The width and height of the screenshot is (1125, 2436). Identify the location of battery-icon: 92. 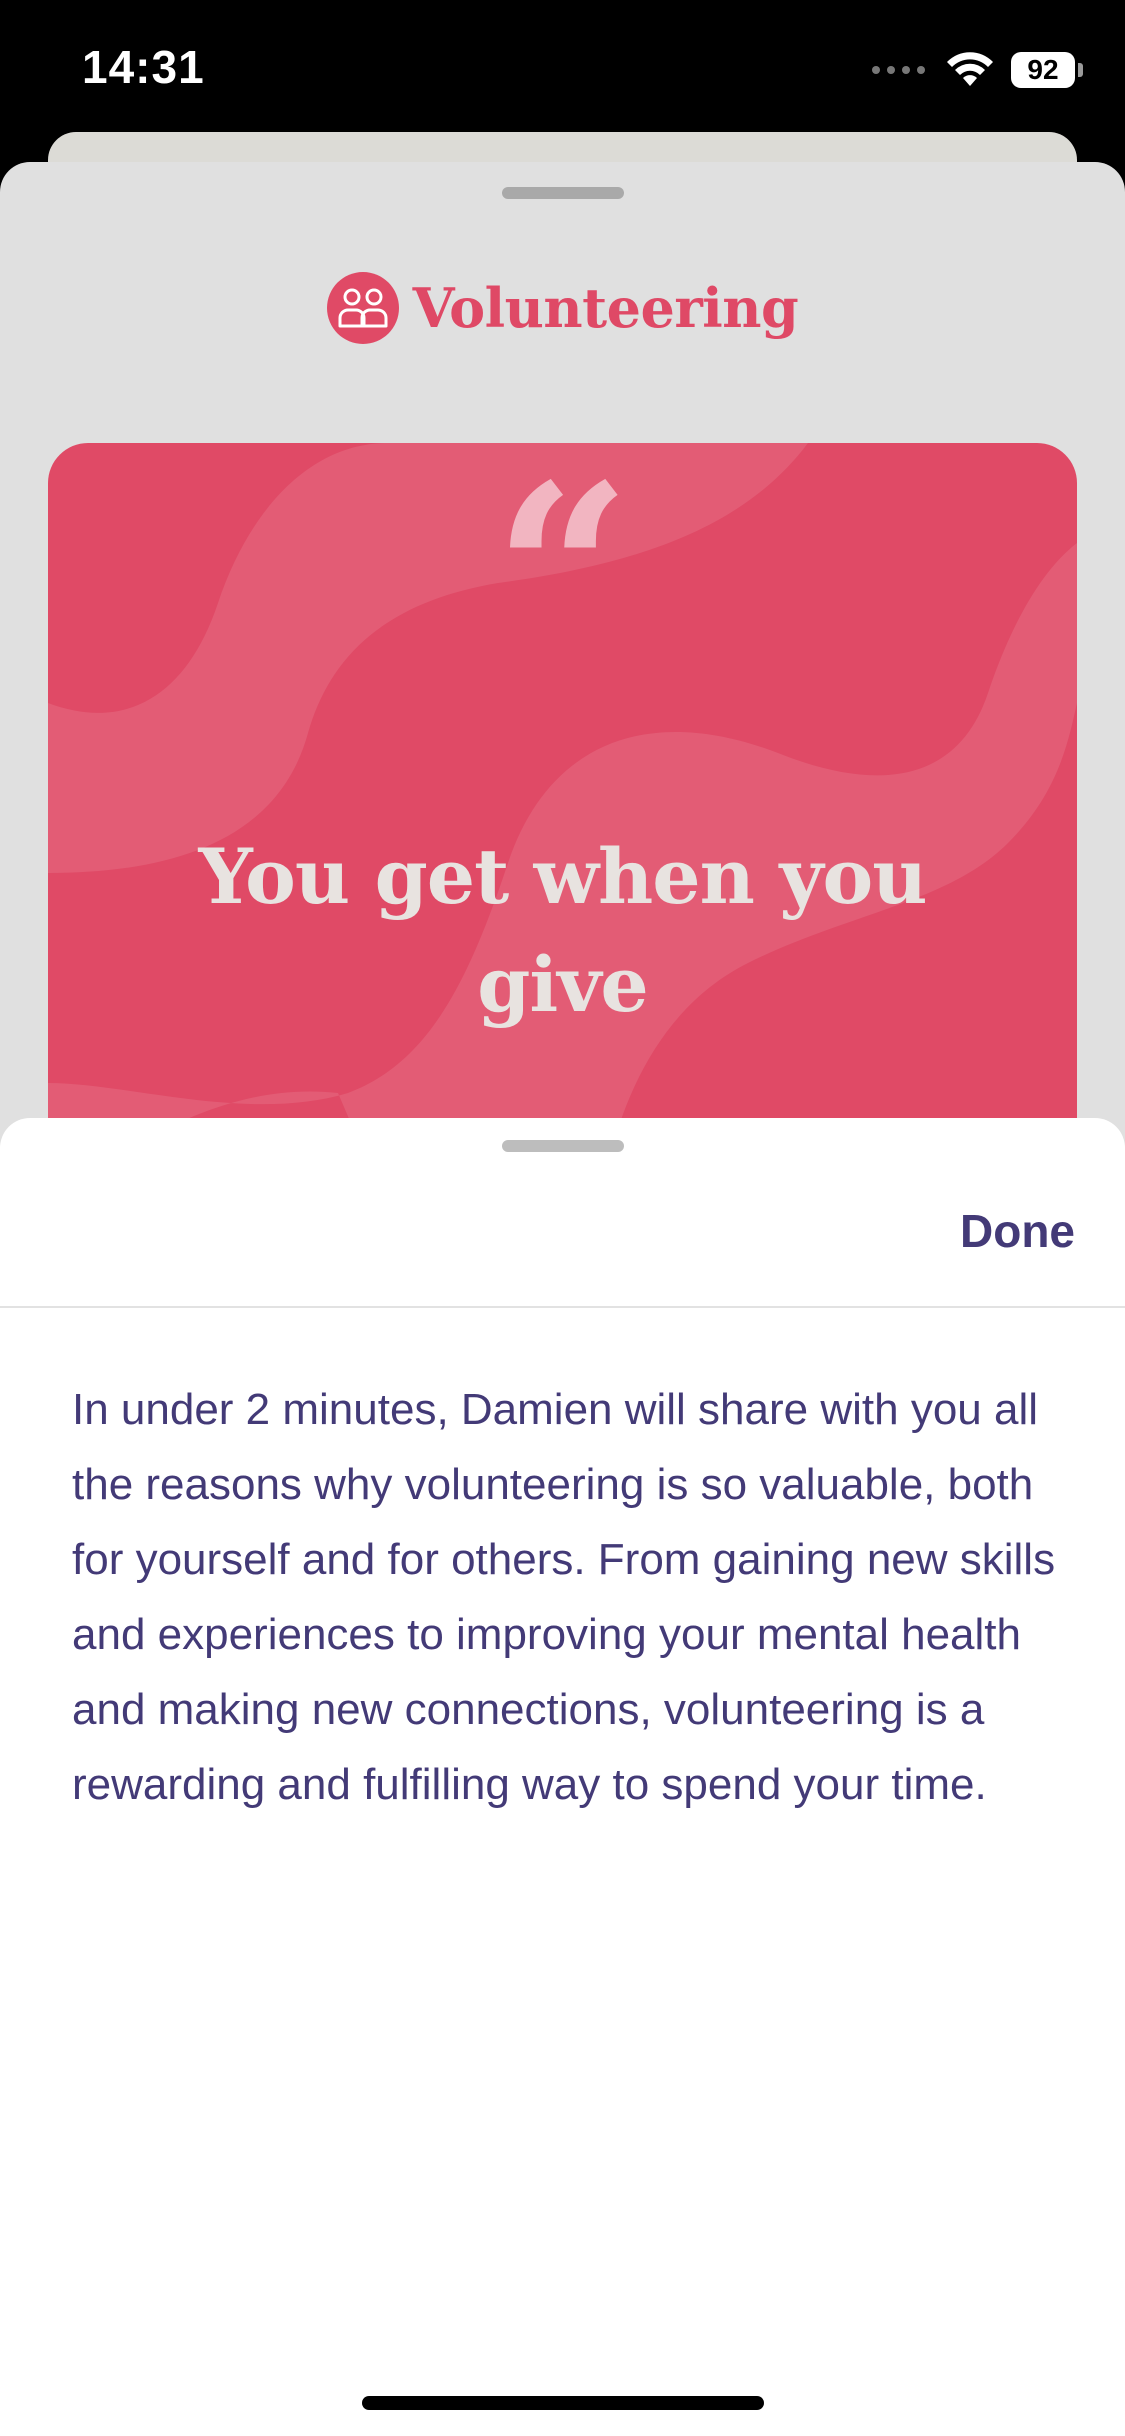
(1043, 70).